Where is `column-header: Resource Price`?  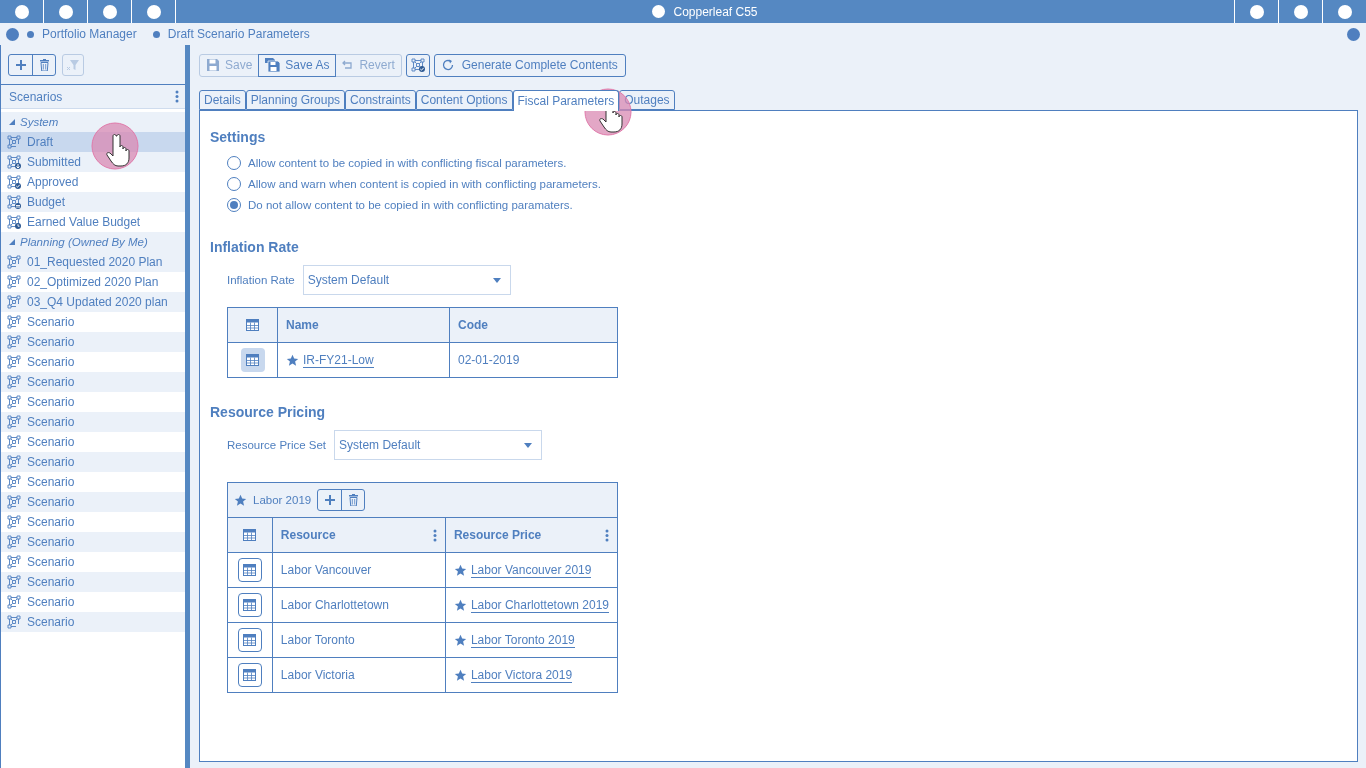 column-header: Resource Price is located at coordinates (497, 535).